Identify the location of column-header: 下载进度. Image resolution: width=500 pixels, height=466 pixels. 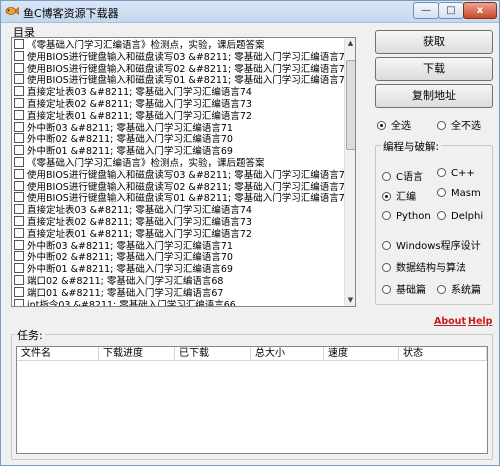
(137, 354).